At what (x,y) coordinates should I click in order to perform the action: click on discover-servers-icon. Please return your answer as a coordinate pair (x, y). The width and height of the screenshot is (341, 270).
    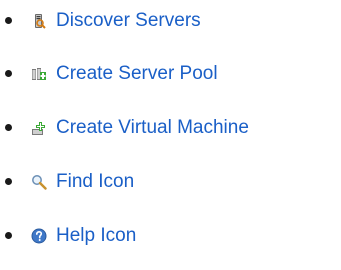
    Looking at the image, I should click on (40, 21).